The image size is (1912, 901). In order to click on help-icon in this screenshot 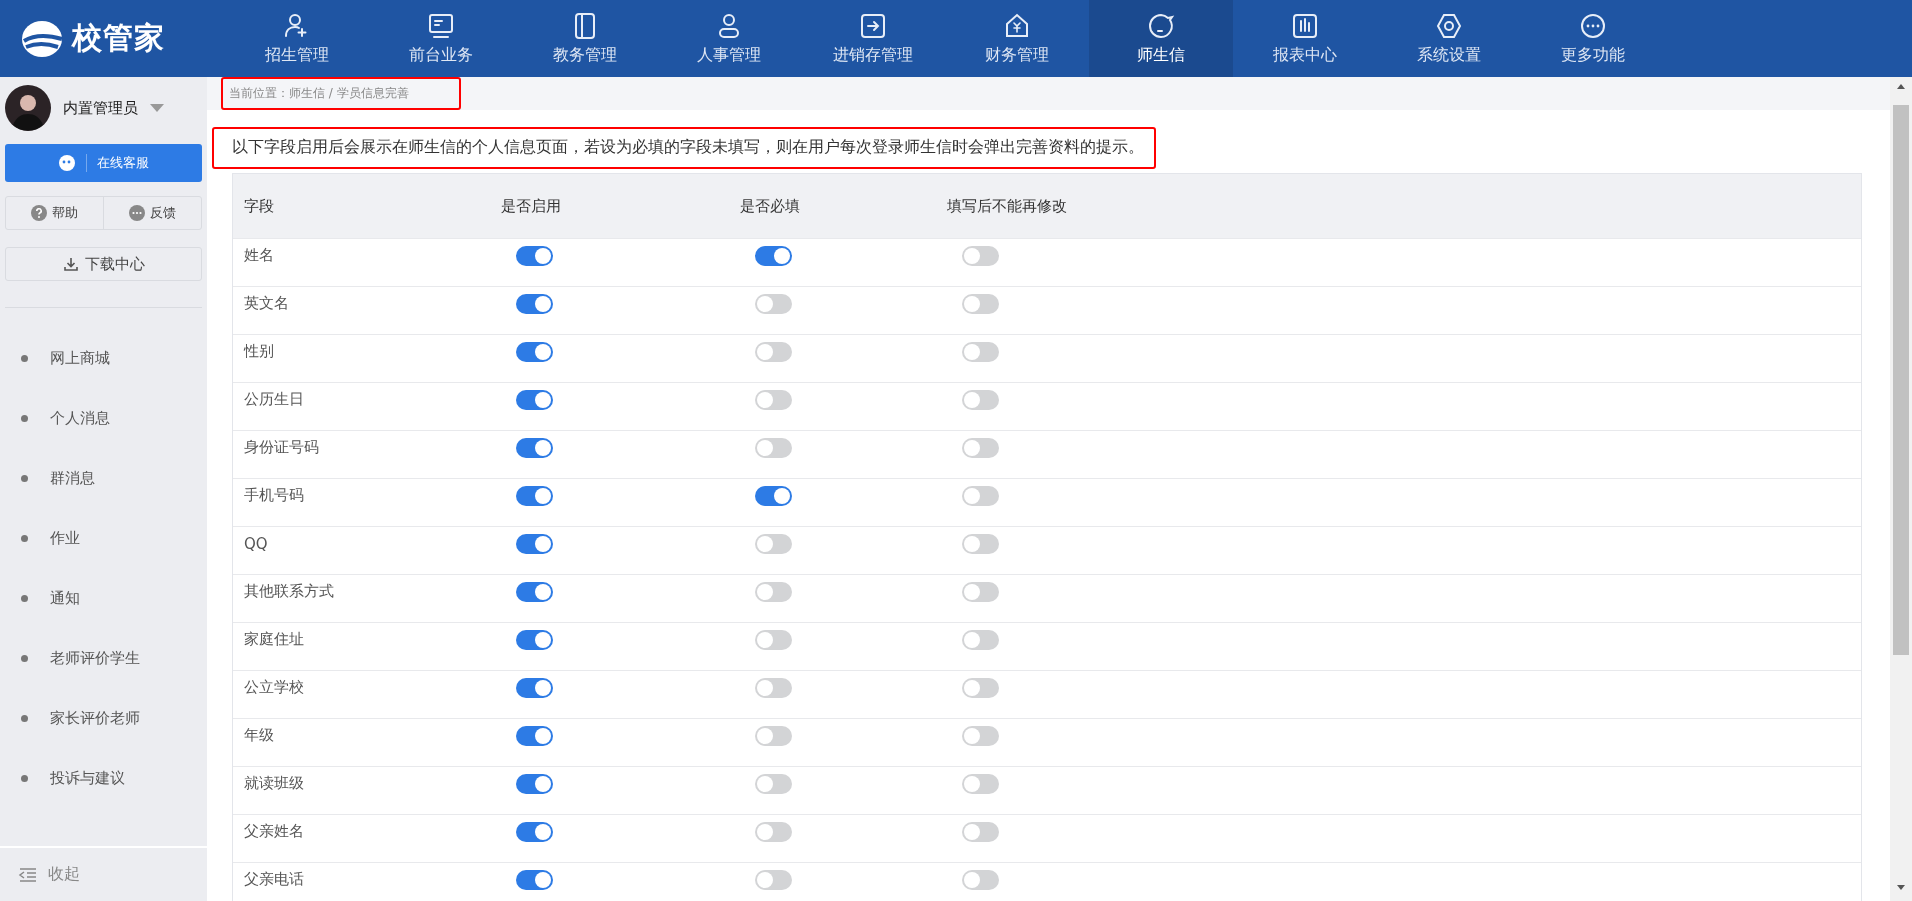, I will do `click(39, 213)`.